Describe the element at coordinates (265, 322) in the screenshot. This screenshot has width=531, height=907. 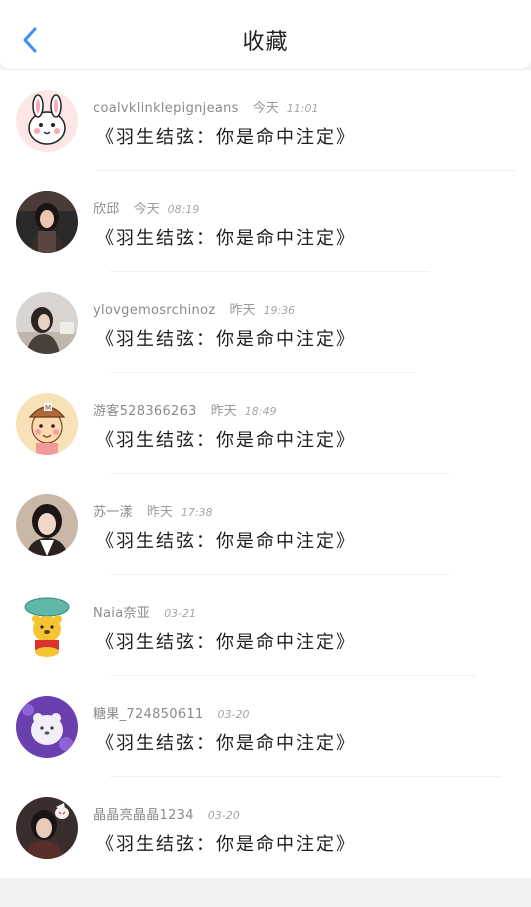
I see `list-item: ylovgemosrchinoz 昨天 19:36 《羽生结弦：你是命中注定》` at that location.